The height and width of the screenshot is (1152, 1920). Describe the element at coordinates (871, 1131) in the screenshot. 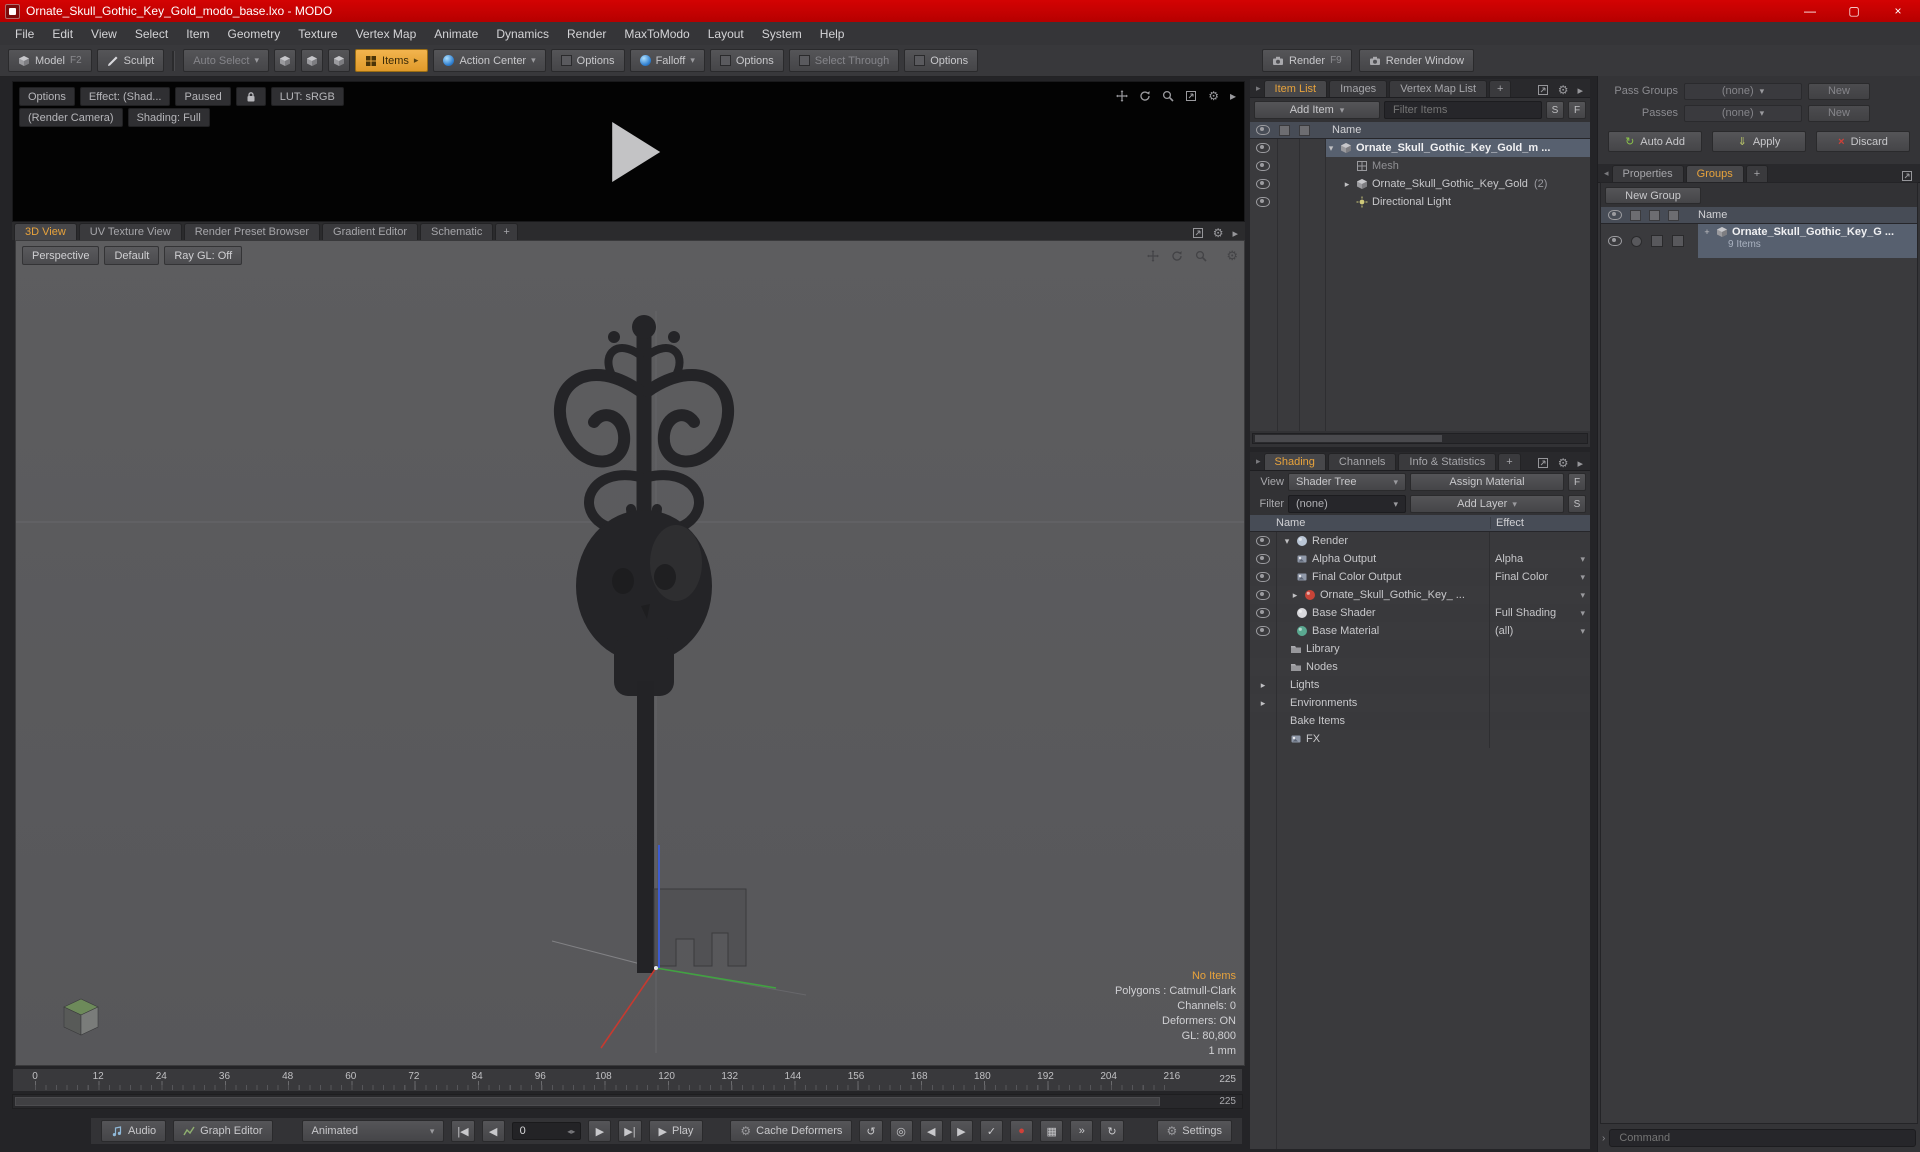

I see `loop-icon-button: ↺` at that location.